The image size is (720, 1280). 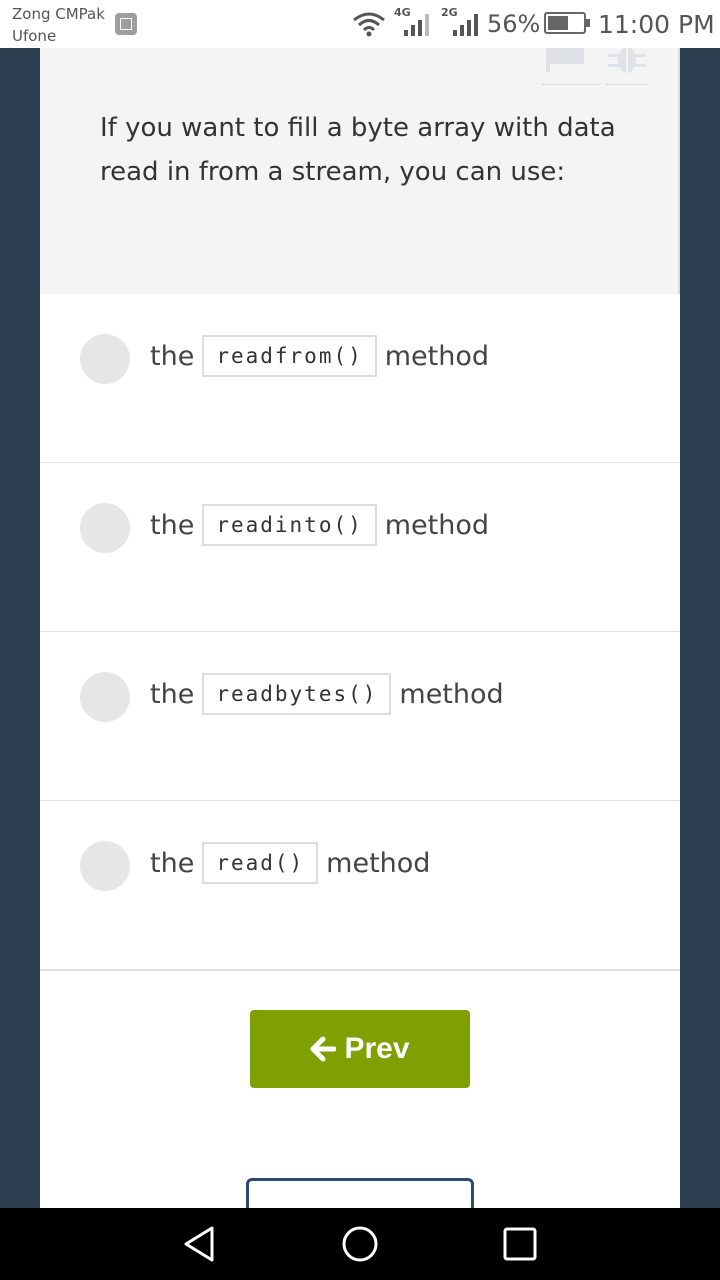 What do you see at coordinates (627, 61) in the screenshot?
I see `bug-icon` at bounding box center [627, 61].